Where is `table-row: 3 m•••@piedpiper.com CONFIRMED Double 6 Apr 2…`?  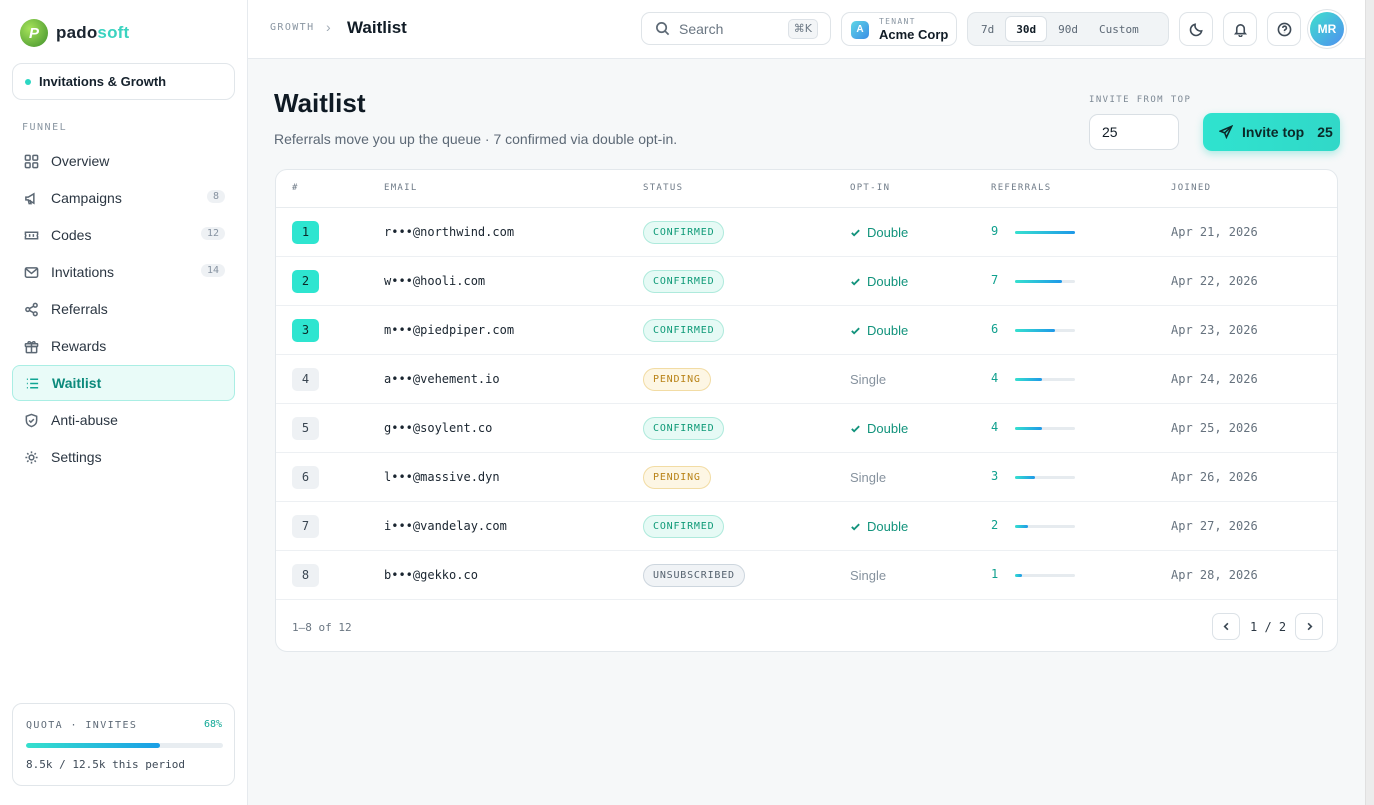
table-row: 3 m•••@piedpiper.com CONFIRMED Double 6 Apr 2… is located at coordinates (806, 330).